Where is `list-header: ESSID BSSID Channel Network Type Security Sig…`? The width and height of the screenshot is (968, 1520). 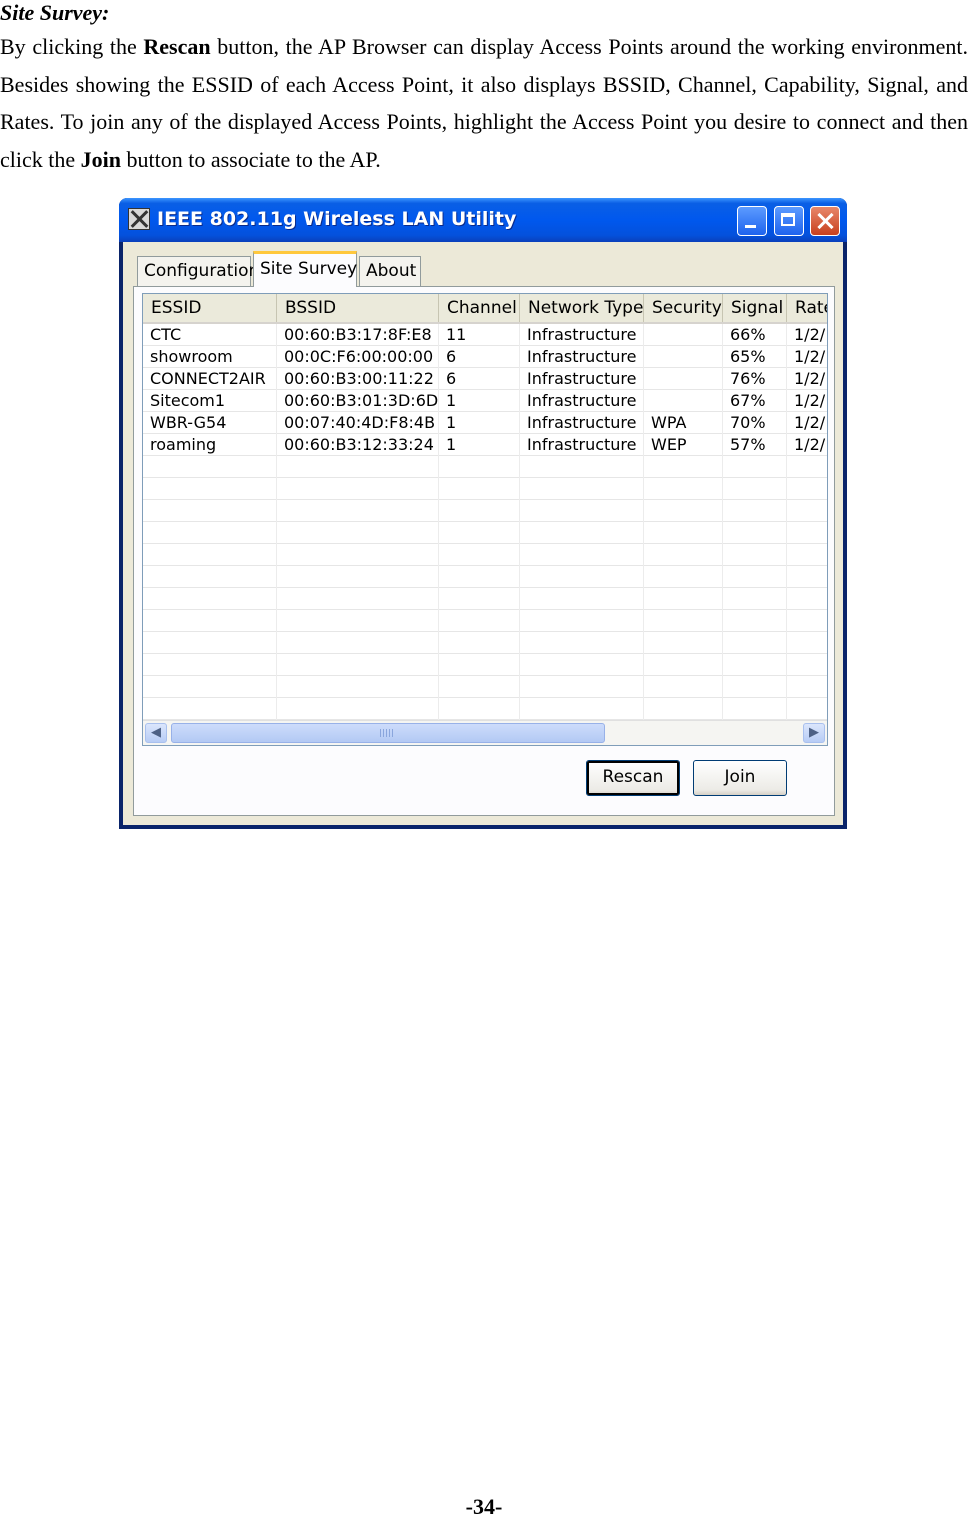
list-header: ESSID BSSID Channel Network Type Security Sig… is located at coordinates (485, 309).